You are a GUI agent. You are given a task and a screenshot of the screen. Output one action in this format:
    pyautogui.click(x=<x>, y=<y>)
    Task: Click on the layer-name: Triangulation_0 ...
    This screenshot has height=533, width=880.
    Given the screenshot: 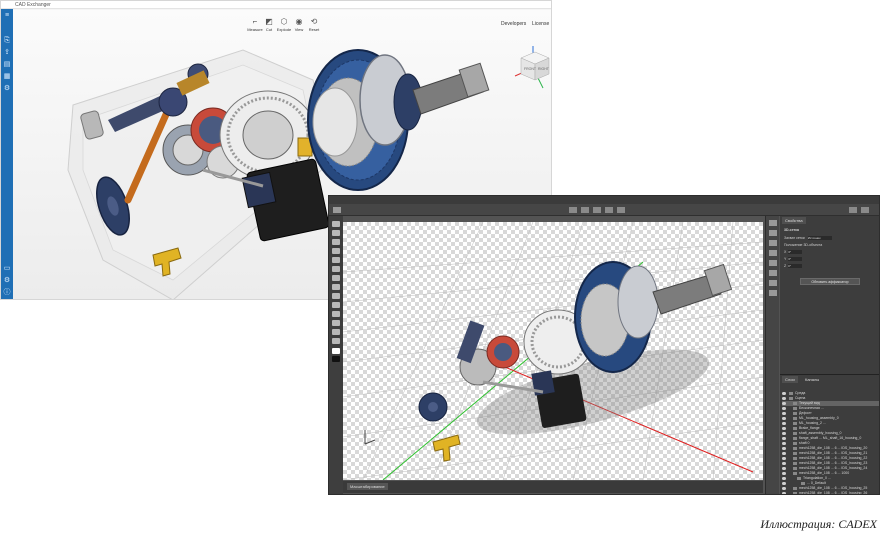 What is the action you would take?
    pyautogui.click(x=817, y=478)
    